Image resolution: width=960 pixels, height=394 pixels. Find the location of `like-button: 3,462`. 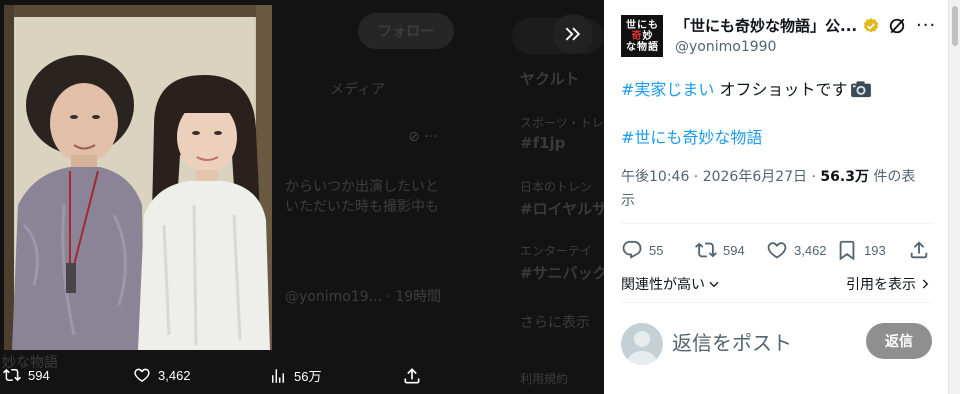

like-button: 3,462 is located at coordinates (796, 250).